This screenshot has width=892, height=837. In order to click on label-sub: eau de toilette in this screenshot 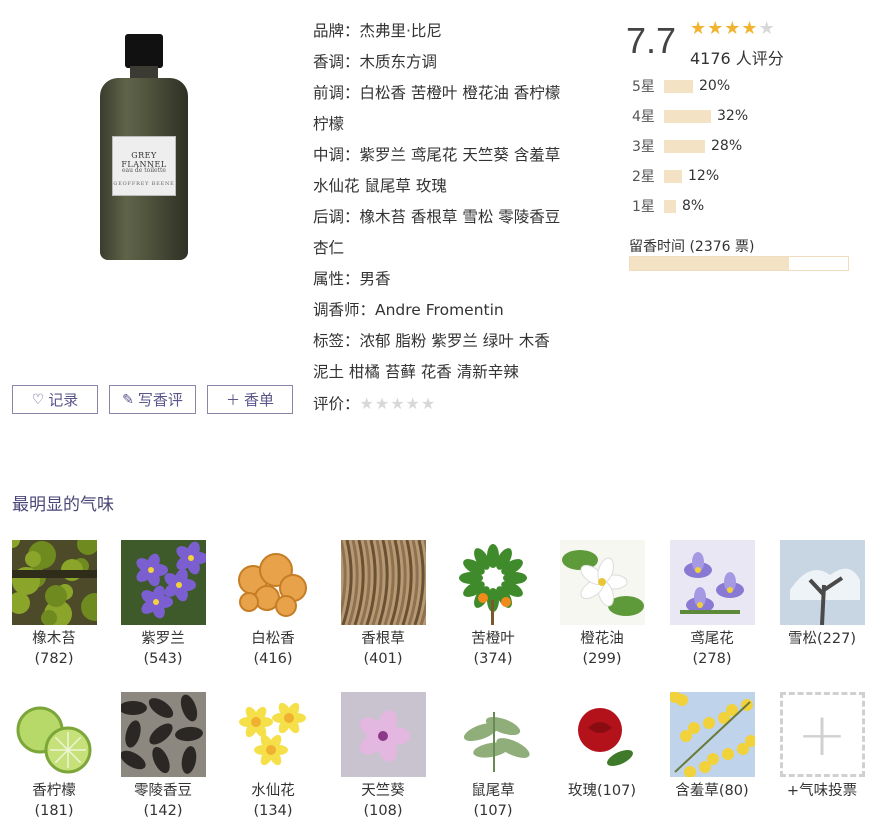, I will do `click(144, 170)`.